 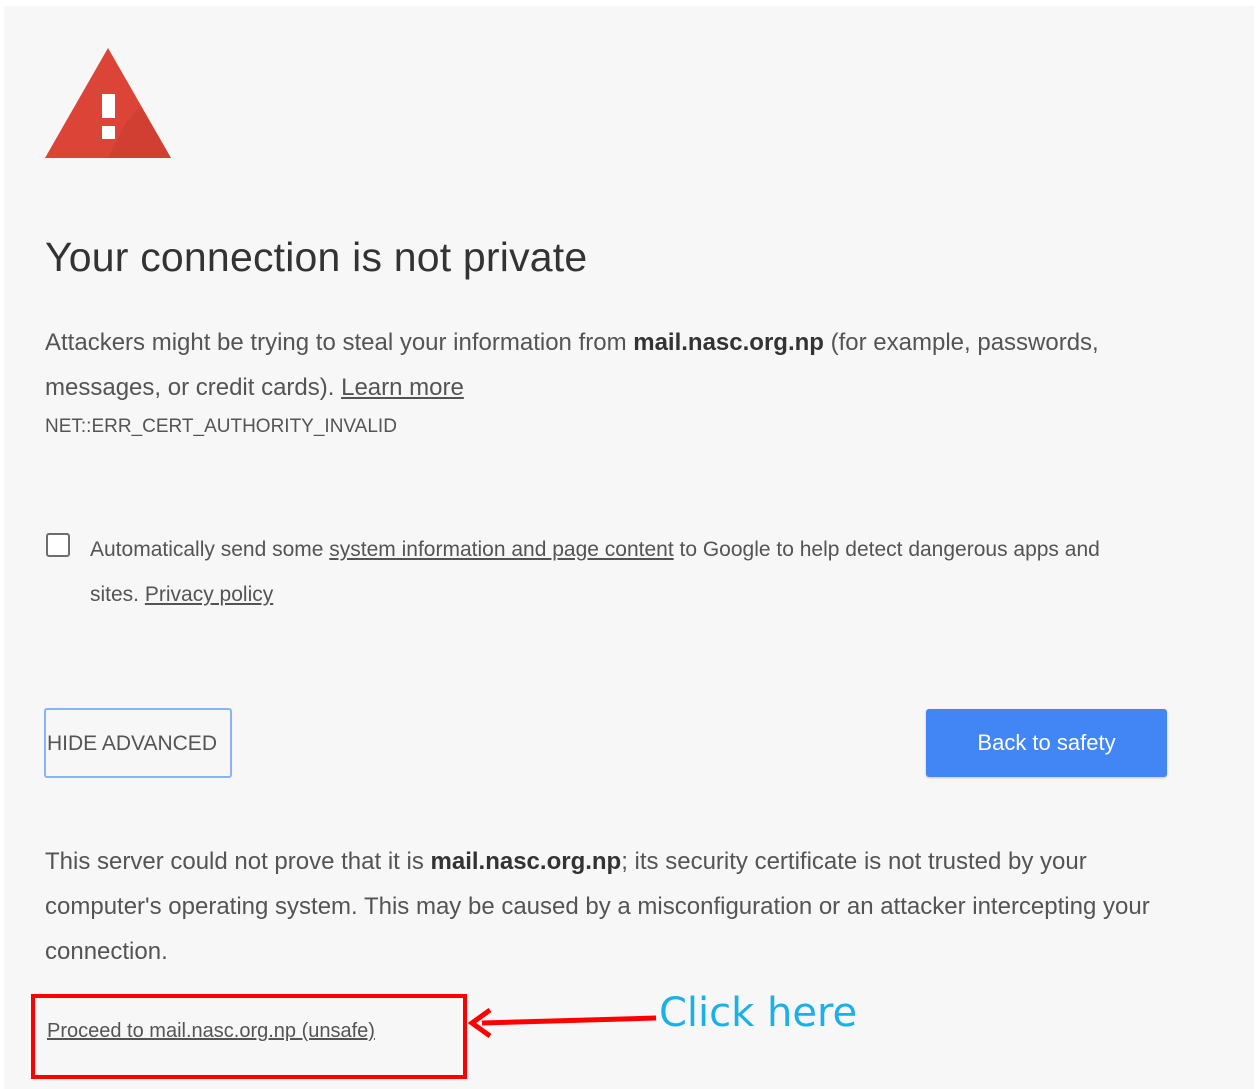 I want to click on details-host-name: mail.nasc.org.np, so click(x=526, y=861).